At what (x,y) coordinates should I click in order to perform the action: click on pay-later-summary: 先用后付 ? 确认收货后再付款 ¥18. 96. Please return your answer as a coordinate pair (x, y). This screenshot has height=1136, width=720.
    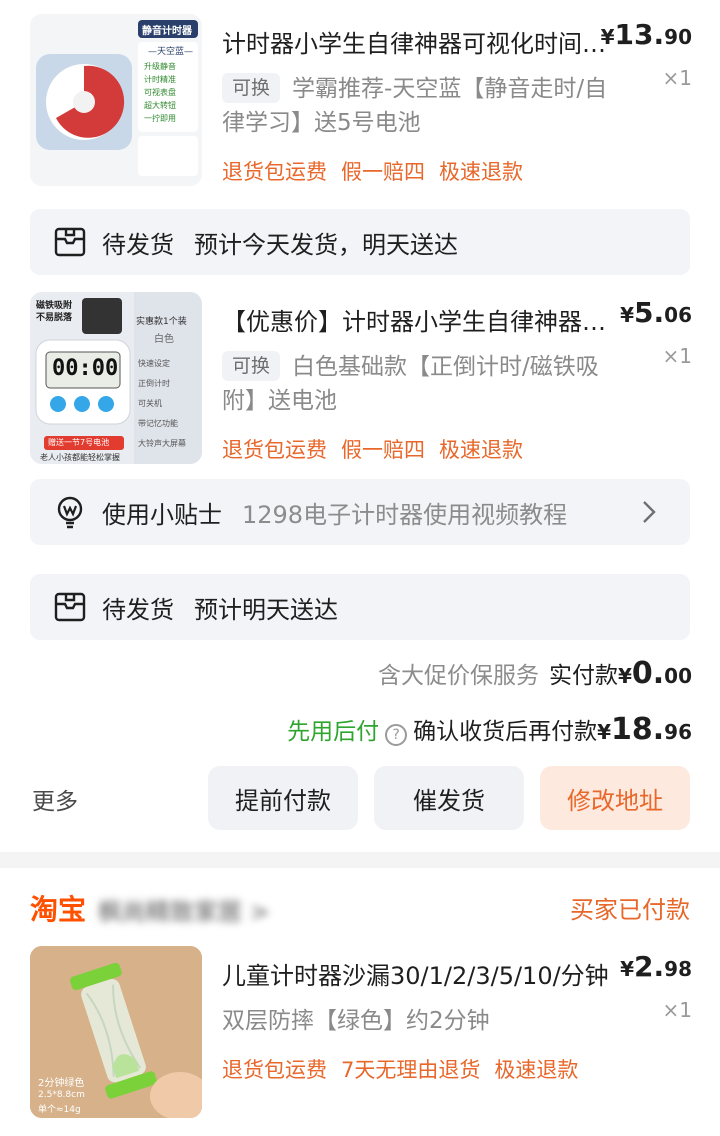
    Looking at the image, I should click on (489, 729).